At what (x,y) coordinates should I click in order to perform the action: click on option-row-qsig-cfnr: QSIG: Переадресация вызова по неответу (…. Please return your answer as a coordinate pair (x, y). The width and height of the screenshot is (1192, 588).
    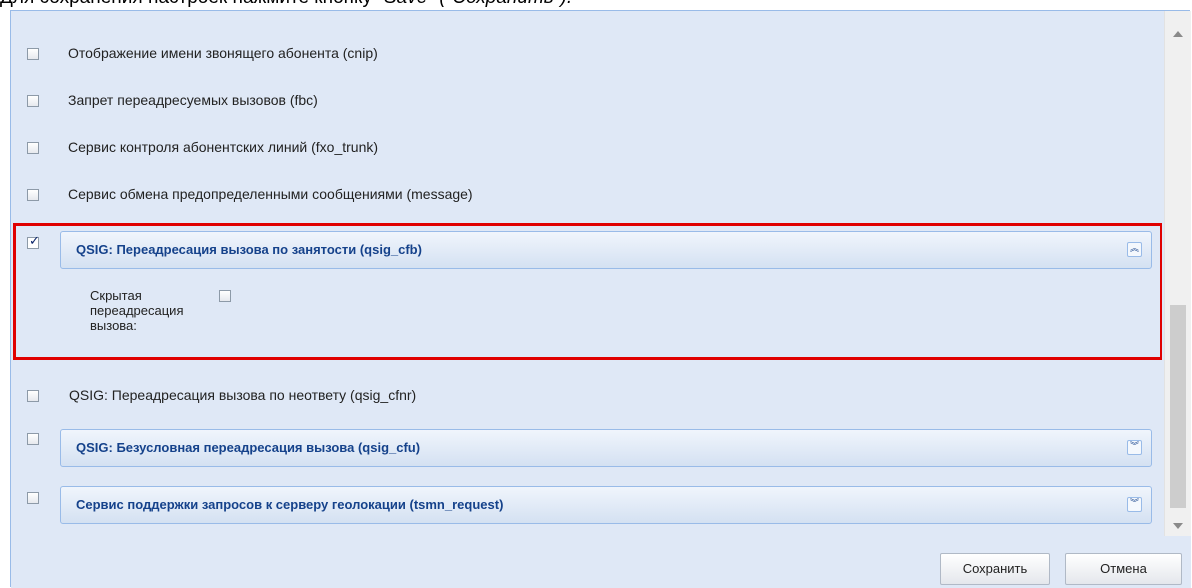
    Looking at the image, I should click on (581, 393).